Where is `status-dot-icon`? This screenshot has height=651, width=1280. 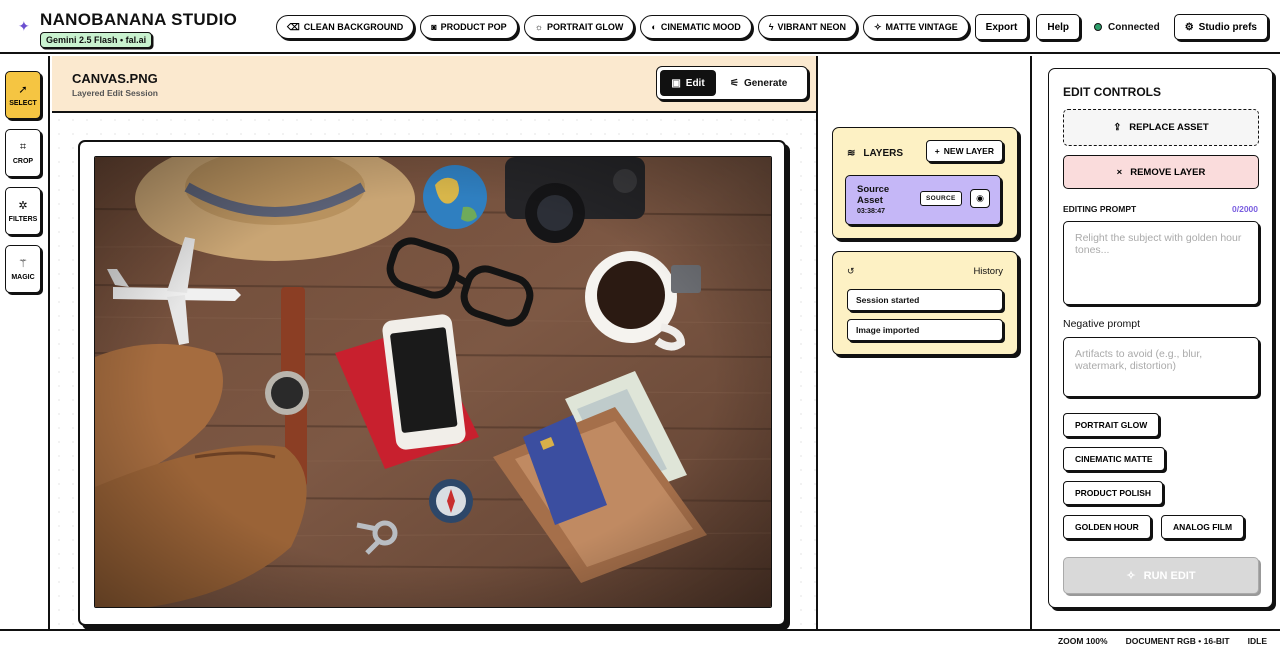
status-dot-icon is located at coordinates (1098, 27).